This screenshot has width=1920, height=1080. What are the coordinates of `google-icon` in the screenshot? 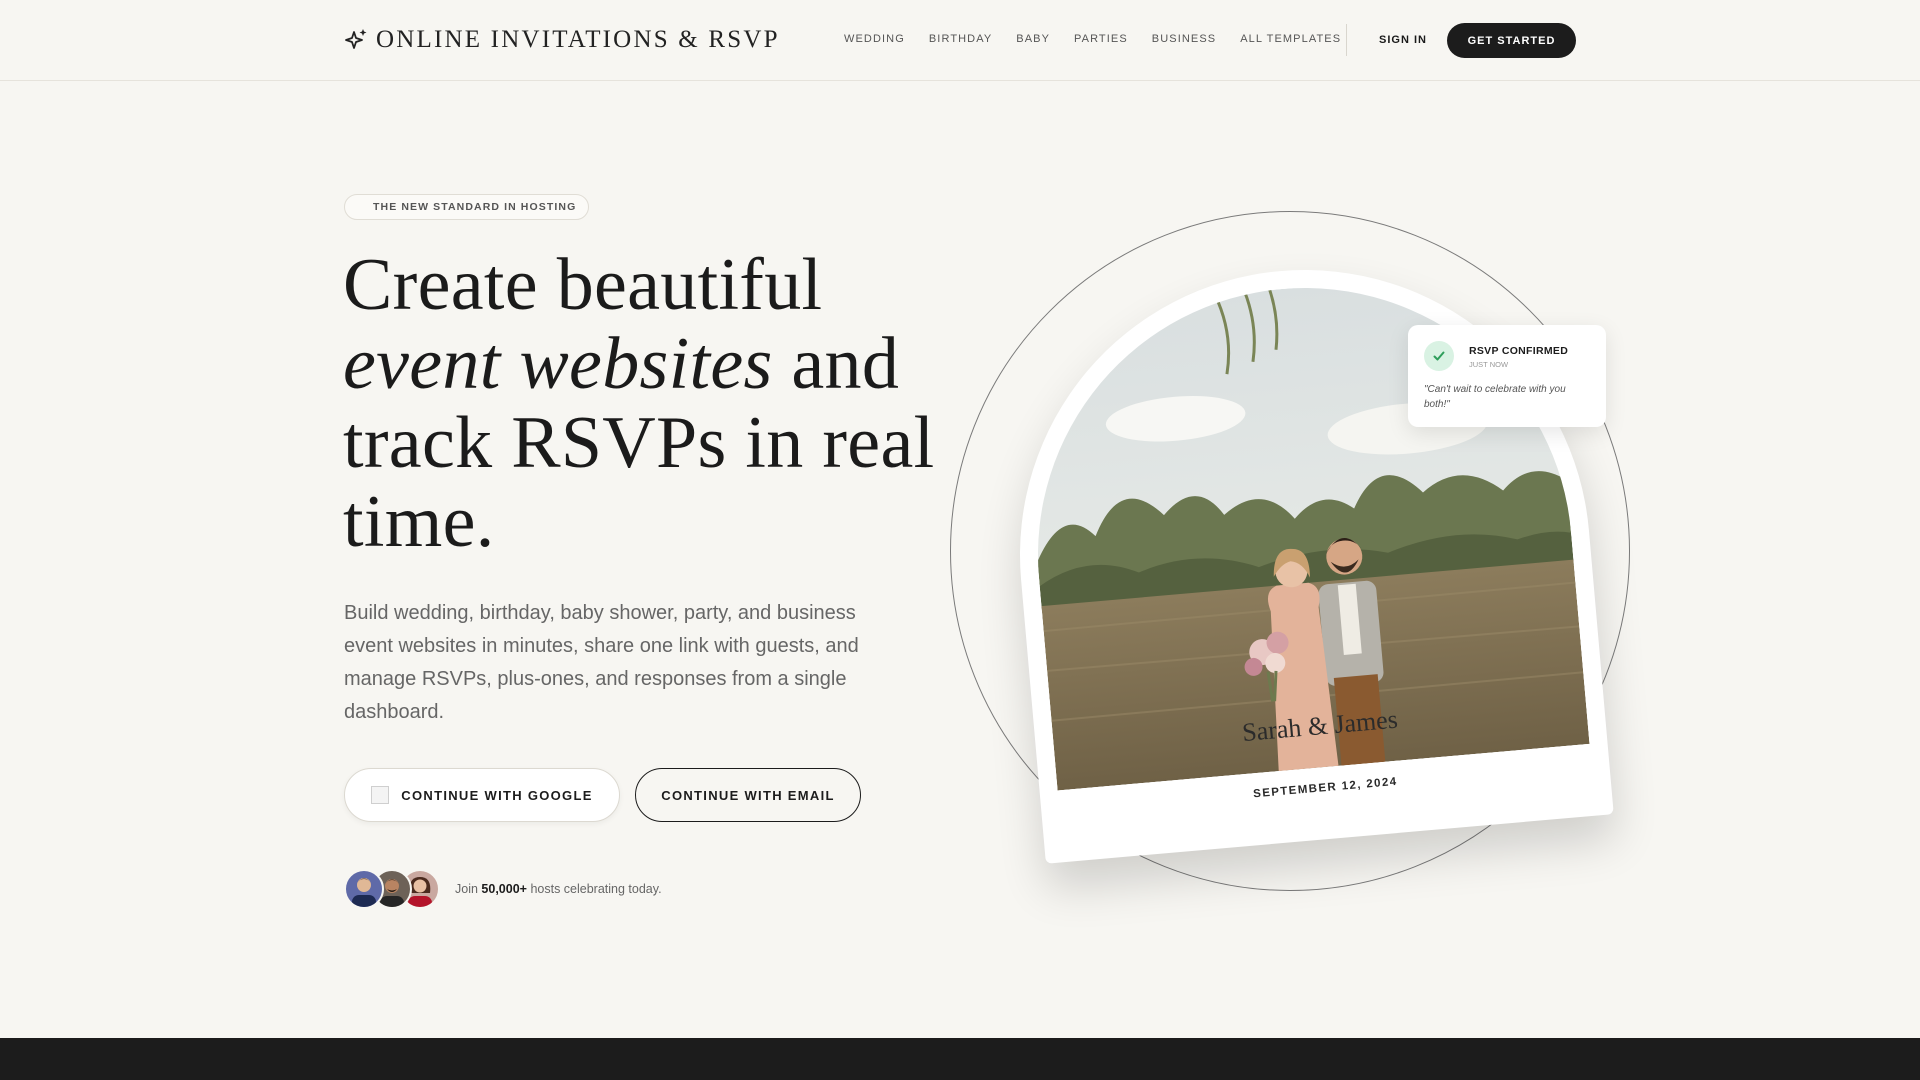 It's located at (380, 795).